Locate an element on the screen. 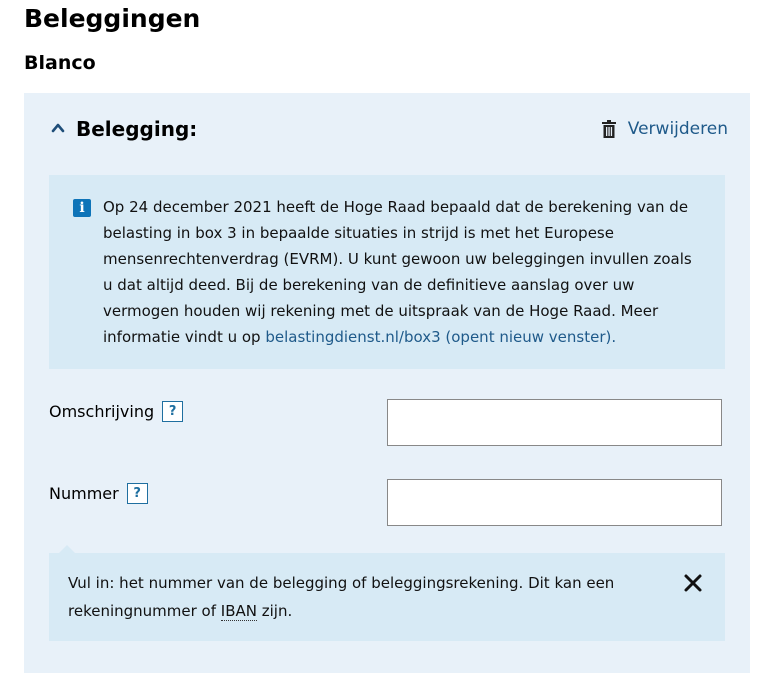  omschrijving-label-row: Omschrijving ? is located at coordinates (116, 411).